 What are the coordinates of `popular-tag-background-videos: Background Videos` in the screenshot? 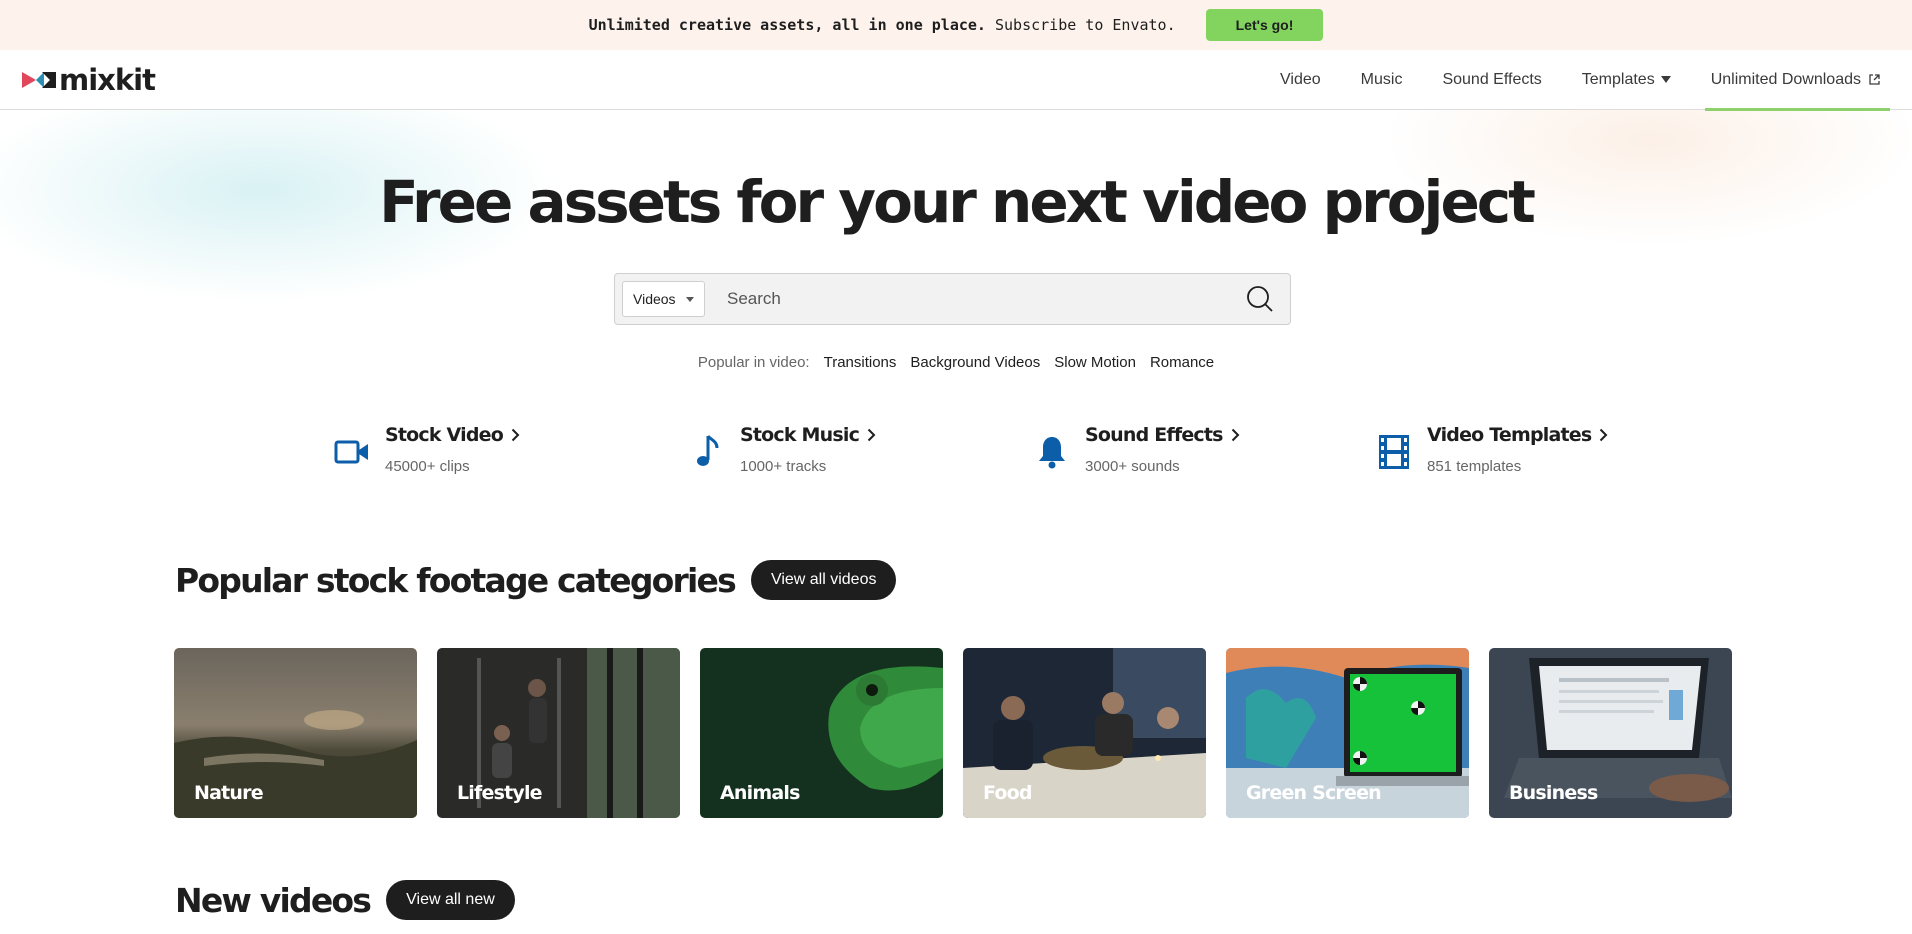 It's located at (975, 362).